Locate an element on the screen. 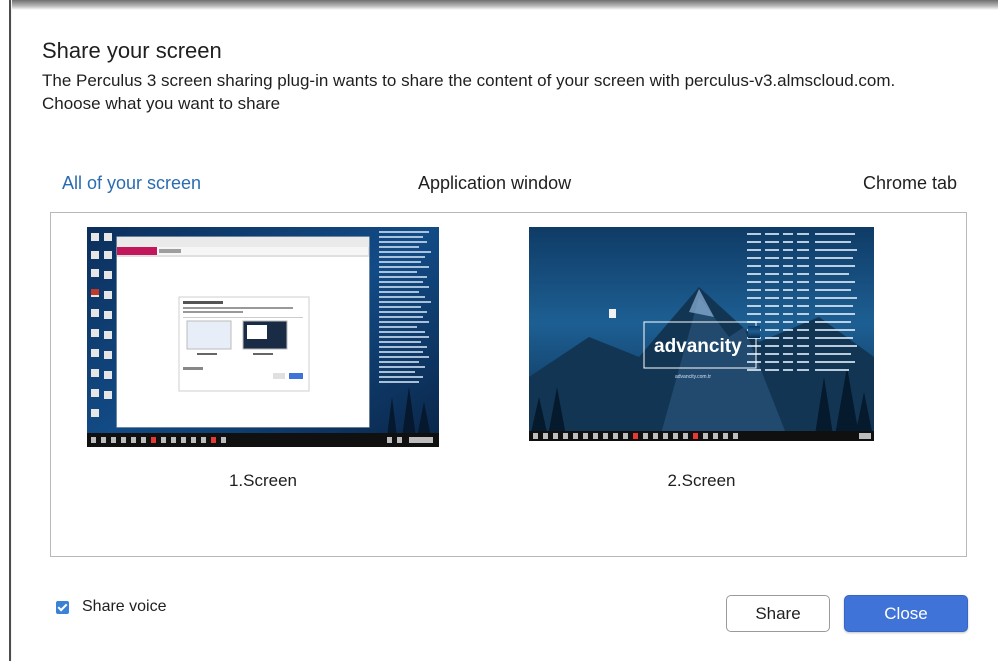 The height and width of the screenshot is (661, 998). tab-application-window: Application window is located at coordinates (494, 192).